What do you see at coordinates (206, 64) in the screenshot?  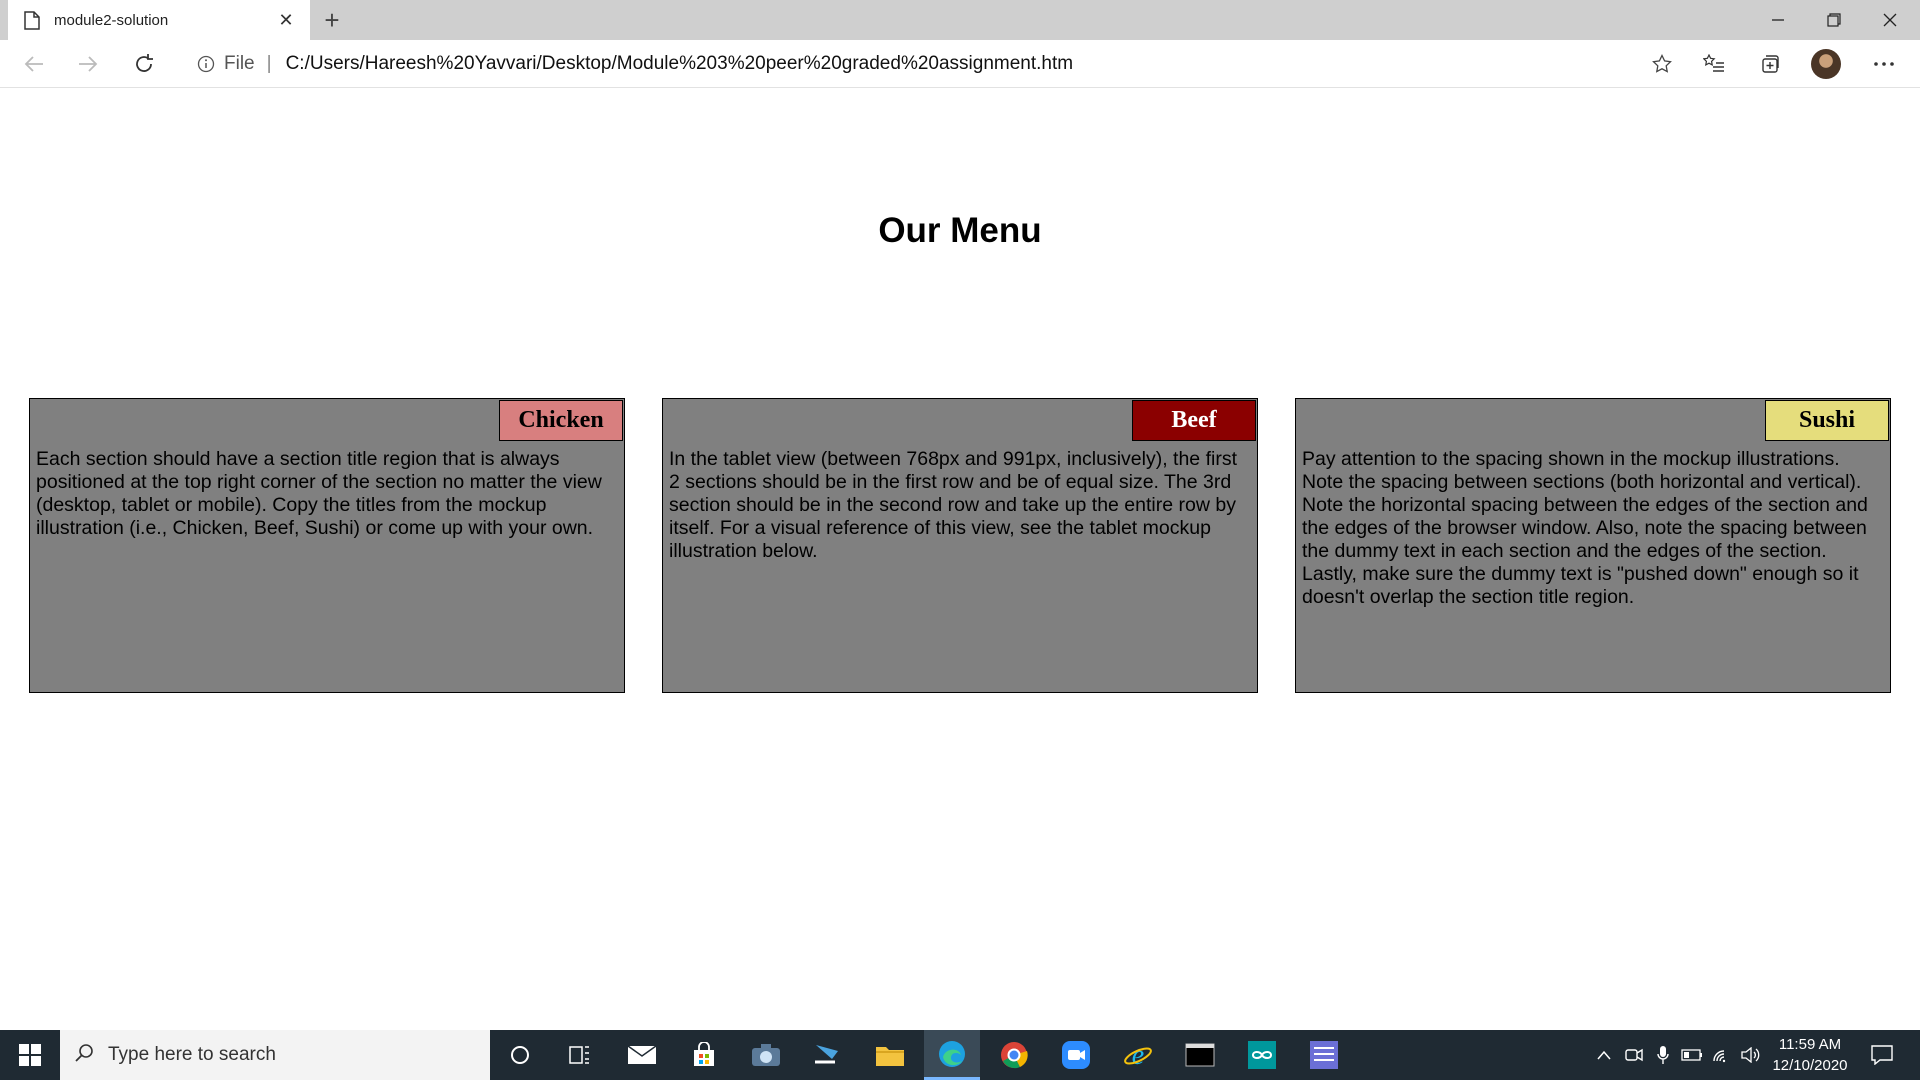 I see `info-icon` at bounding box center [206, 64].